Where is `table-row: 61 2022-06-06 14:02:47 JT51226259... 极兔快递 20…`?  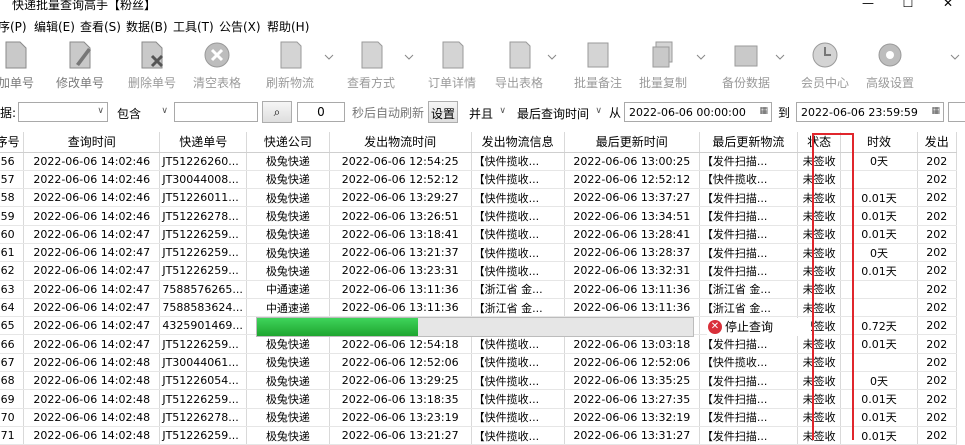 table-row: 61 2022-06-06 14:02:47 JT51226259... 极兔快递 20… is located at coordinates (479, 253).